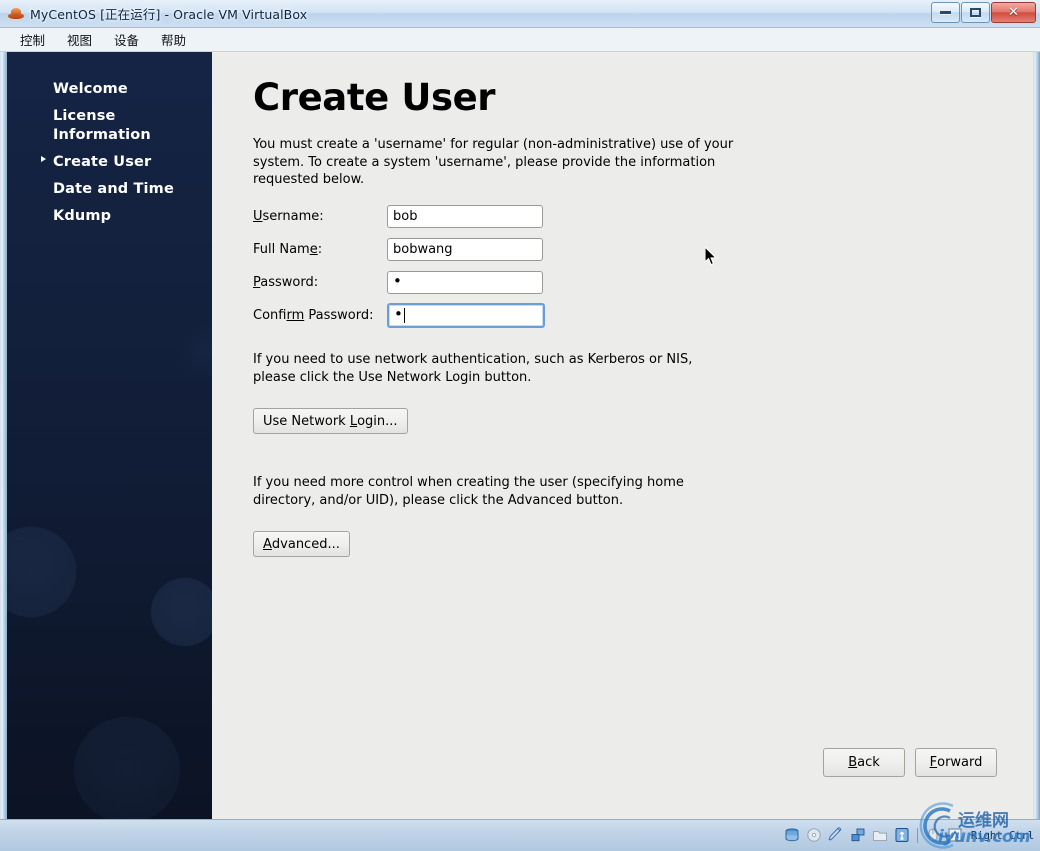  I want to click on mnemonic: L, so click(353, 421).